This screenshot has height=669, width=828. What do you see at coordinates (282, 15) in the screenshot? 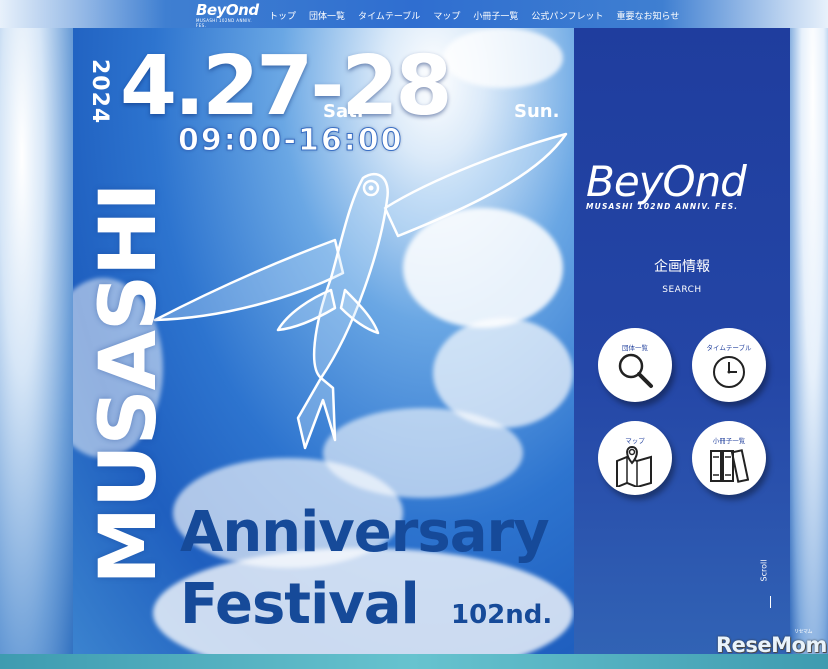
I see `nav-item-top: トップ` at bounding box center [282, 15].